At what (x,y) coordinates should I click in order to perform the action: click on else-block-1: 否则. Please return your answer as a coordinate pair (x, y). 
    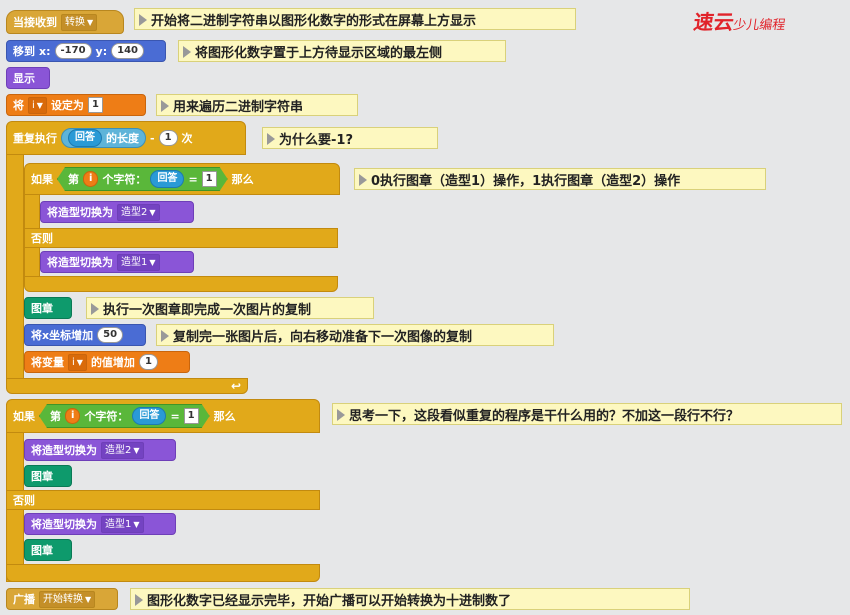
    Looking at the image, I should click on (181, 238).